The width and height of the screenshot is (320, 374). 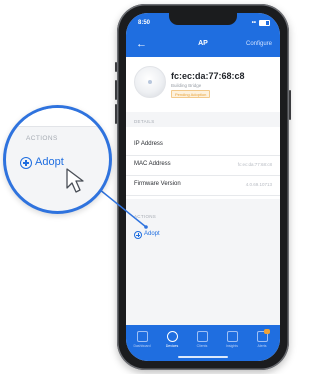 What do you see at coordinates (26, 163) in the screenshot?
I see `plus-circle-icon` at bounding box center [26, 163].